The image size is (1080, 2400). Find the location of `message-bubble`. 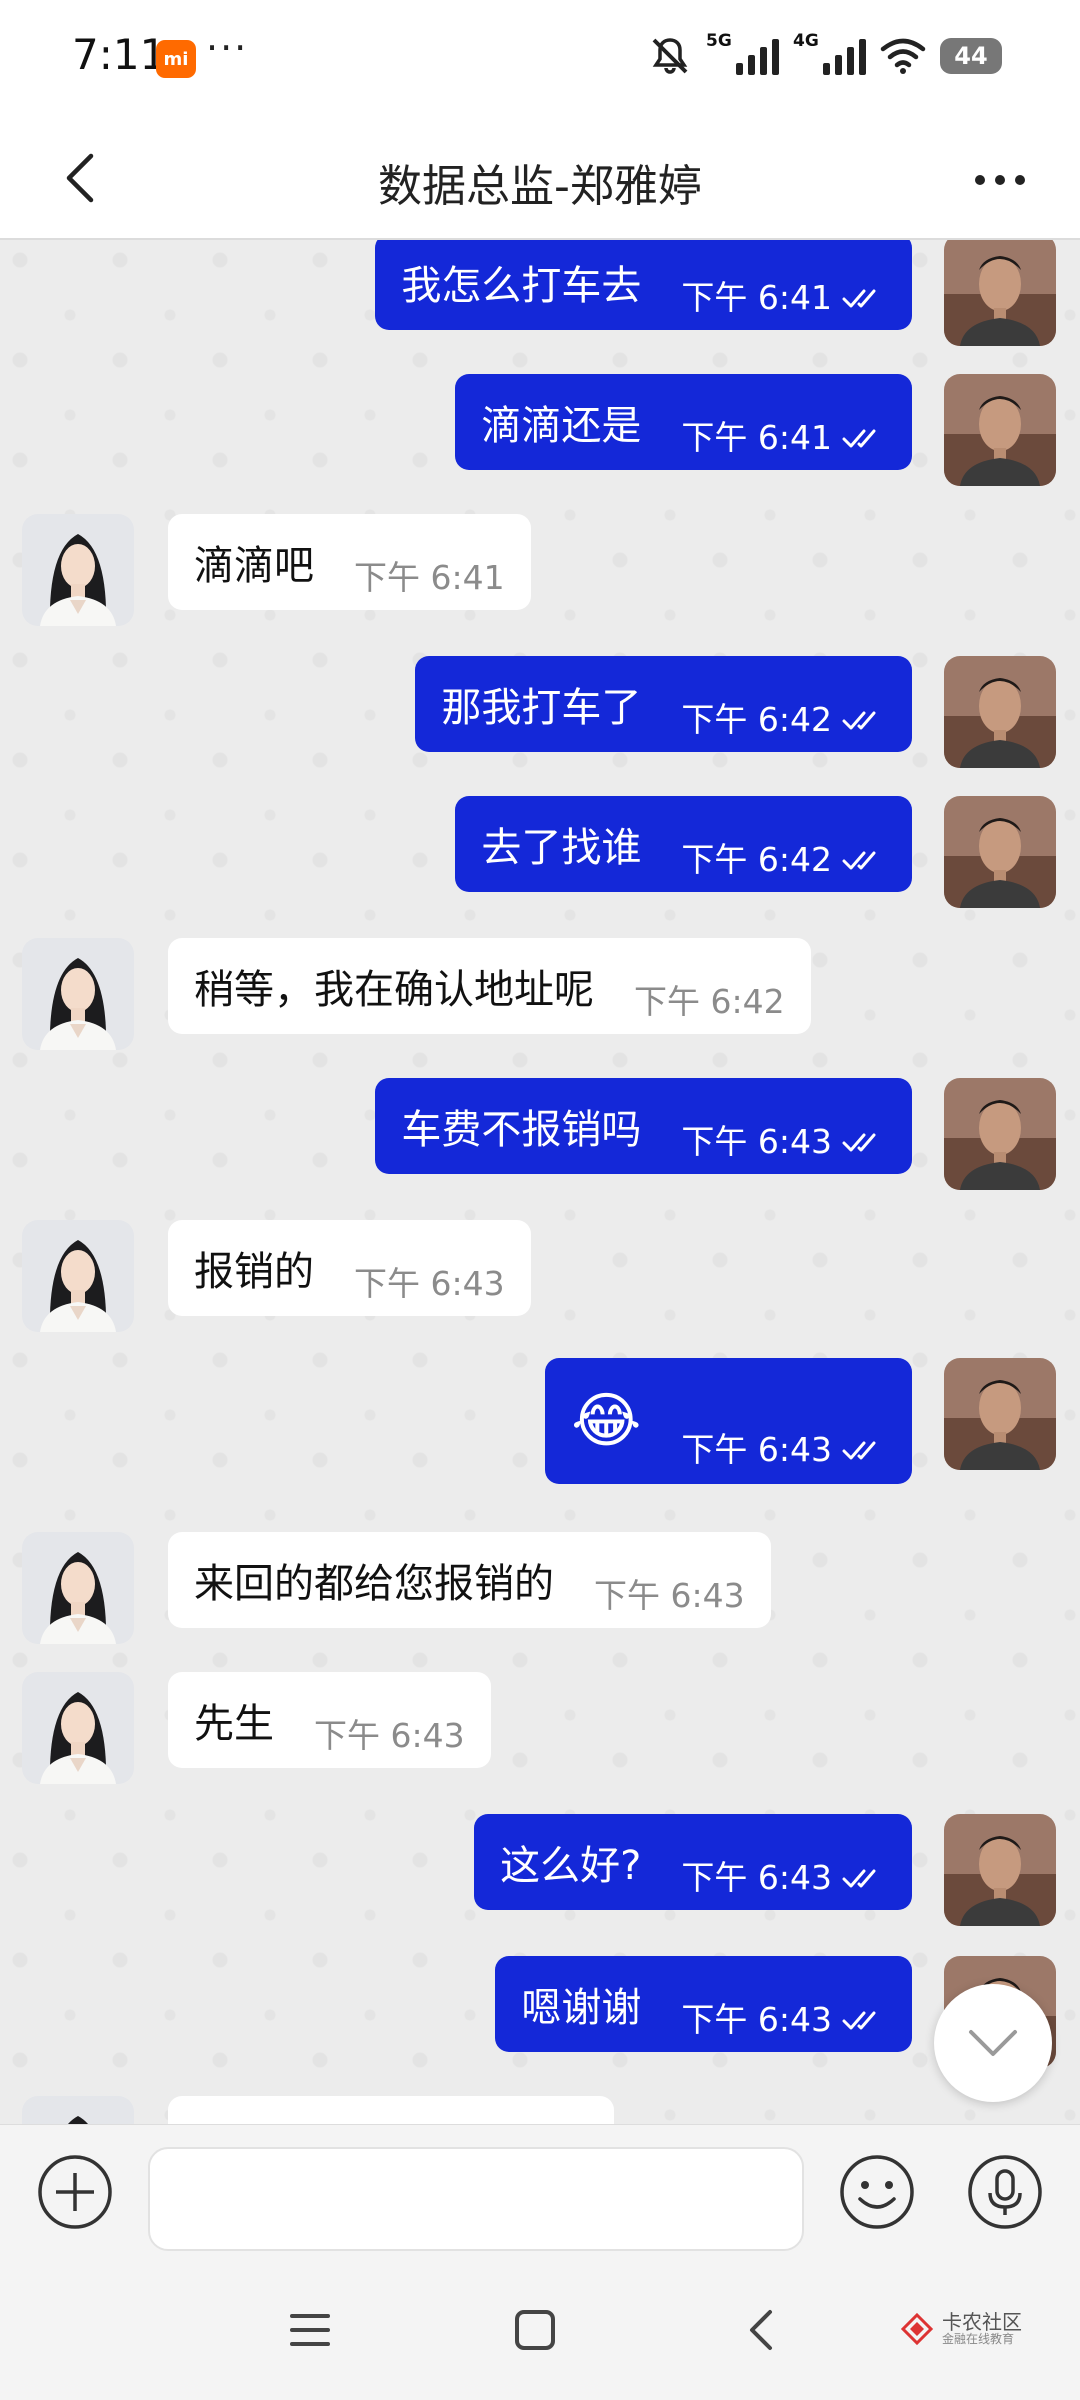

message-bubble is located at coordinates (391, 2110).